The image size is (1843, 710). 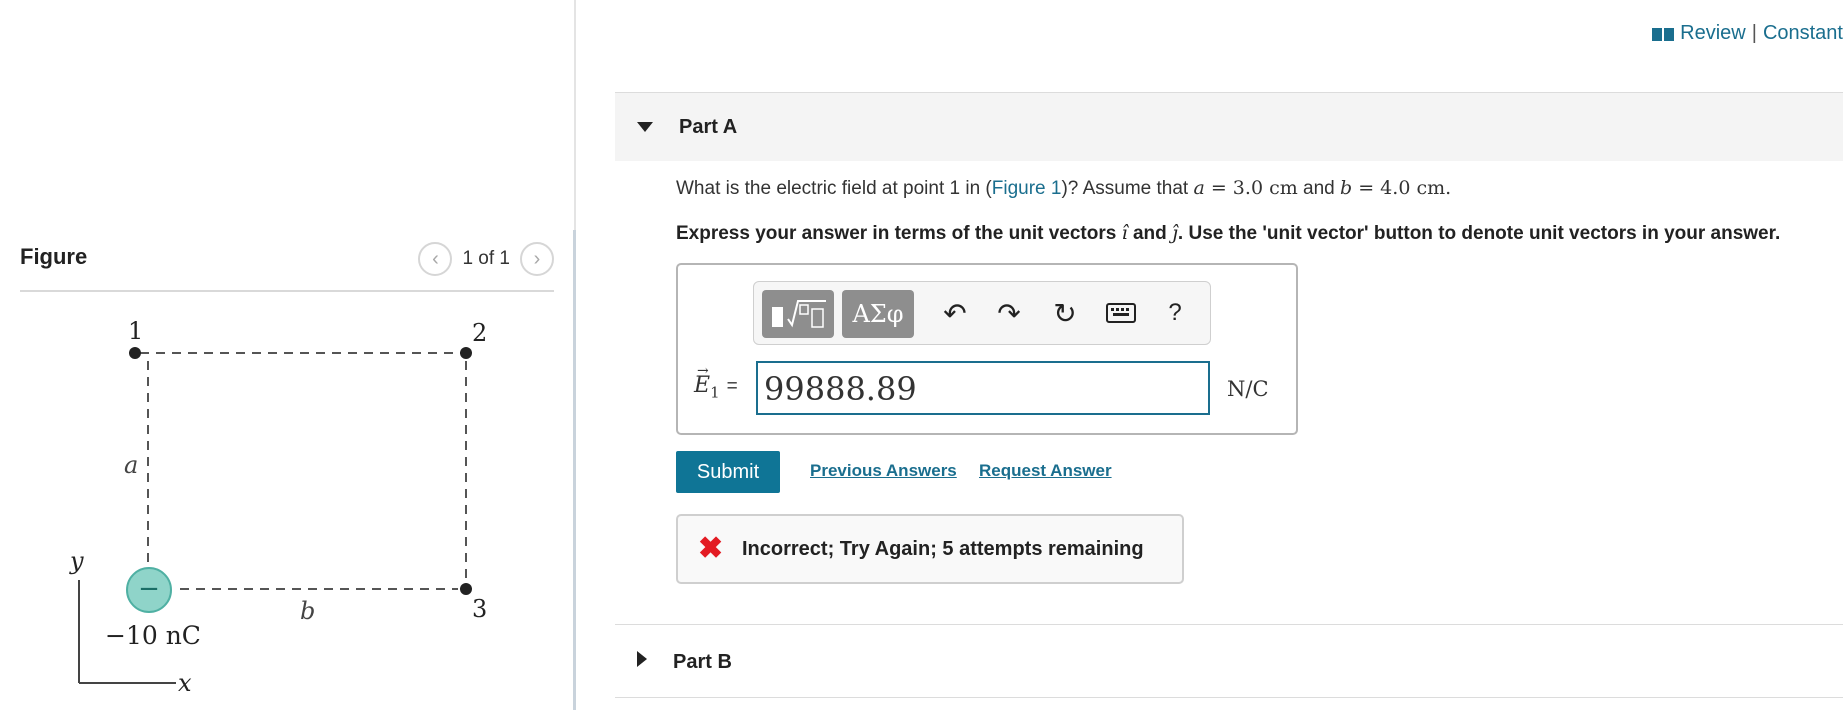 I want to click on constants-link: Constant, so click(x=1803, y=33).